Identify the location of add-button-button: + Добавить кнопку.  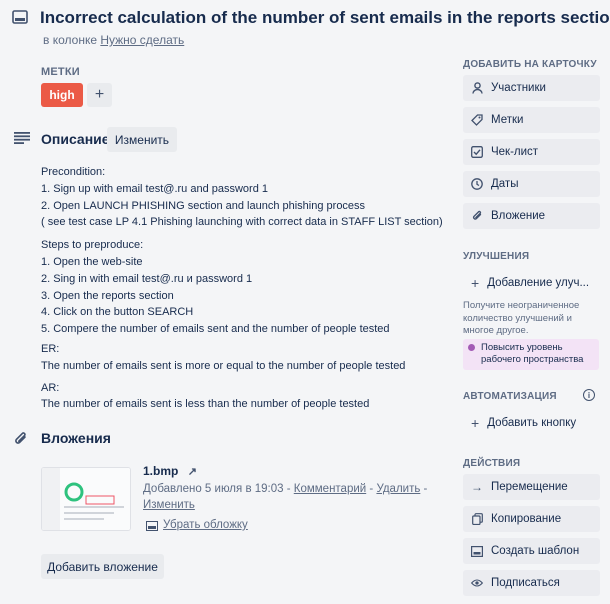
(531, 423).